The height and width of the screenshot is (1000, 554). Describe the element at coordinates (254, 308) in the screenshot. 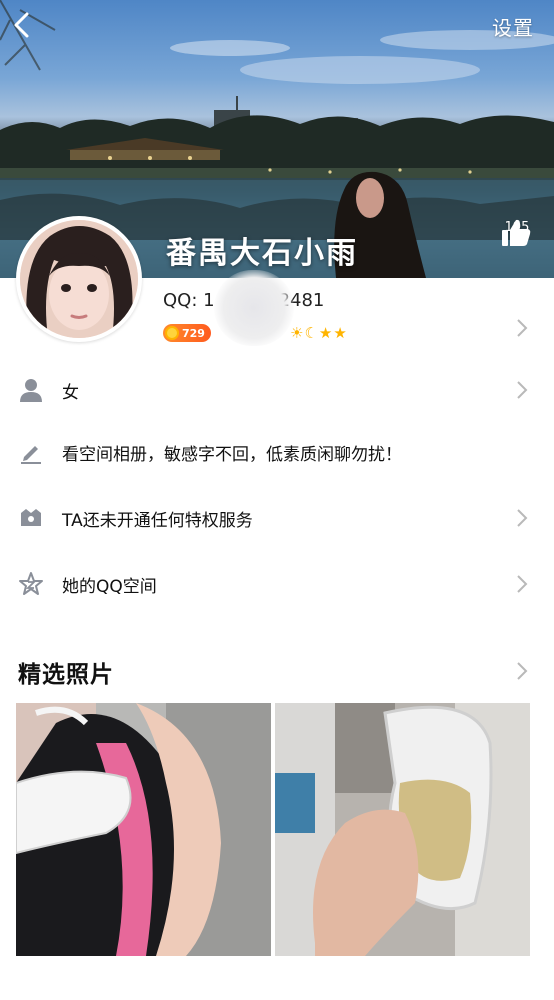

I see `qq-redaction-blur` at that location.